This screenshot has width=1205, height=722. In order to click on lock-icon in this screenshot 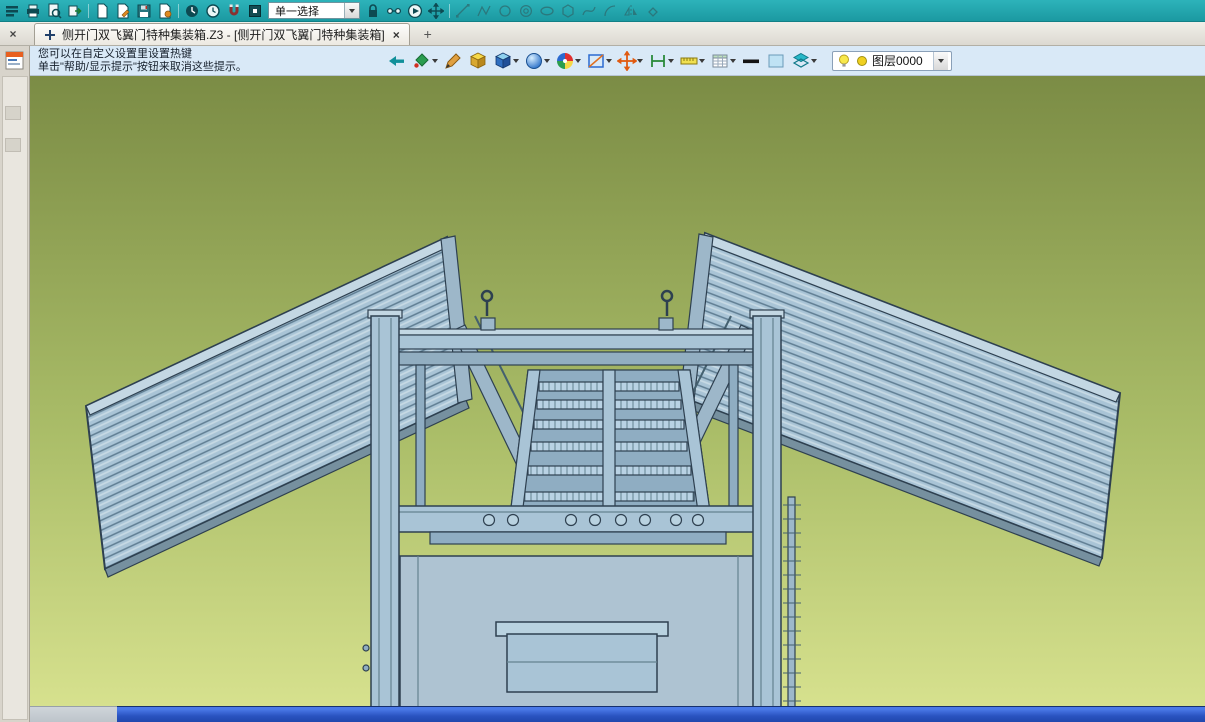, I will do `click(373, 11)`.